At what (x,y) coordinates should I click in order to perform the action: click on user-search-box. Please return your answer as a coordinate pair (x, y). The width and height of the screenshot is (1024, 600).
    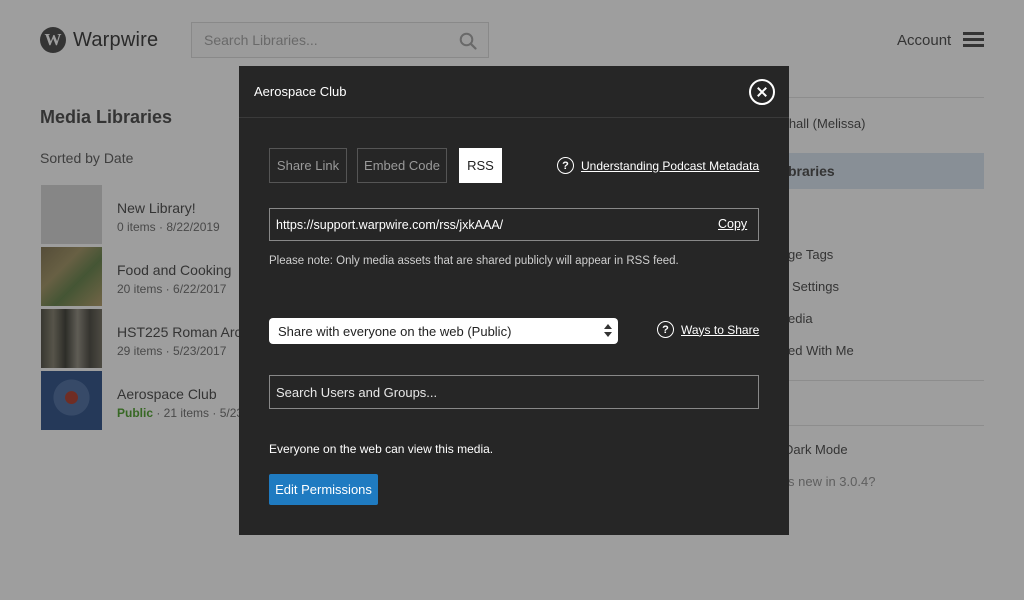
    Looking at the image, I should click on (514, 392).